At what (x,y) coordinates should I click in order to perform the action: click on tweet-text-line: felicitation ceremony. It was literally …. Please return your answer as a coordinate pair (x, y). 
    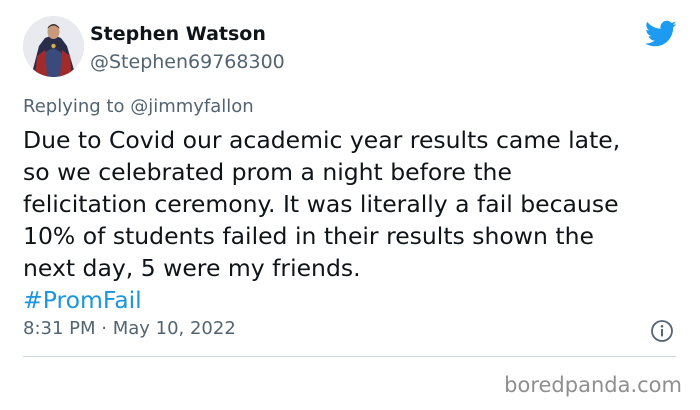
    Looking at the image, I should click on (321, 204).